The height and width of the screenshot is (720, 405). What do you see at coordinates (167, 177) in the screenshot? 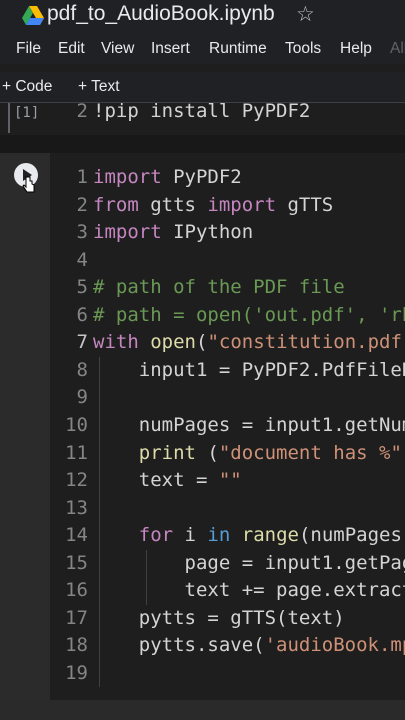
I see `code-text: import PyPDF2` at bounding box center [167, 177].